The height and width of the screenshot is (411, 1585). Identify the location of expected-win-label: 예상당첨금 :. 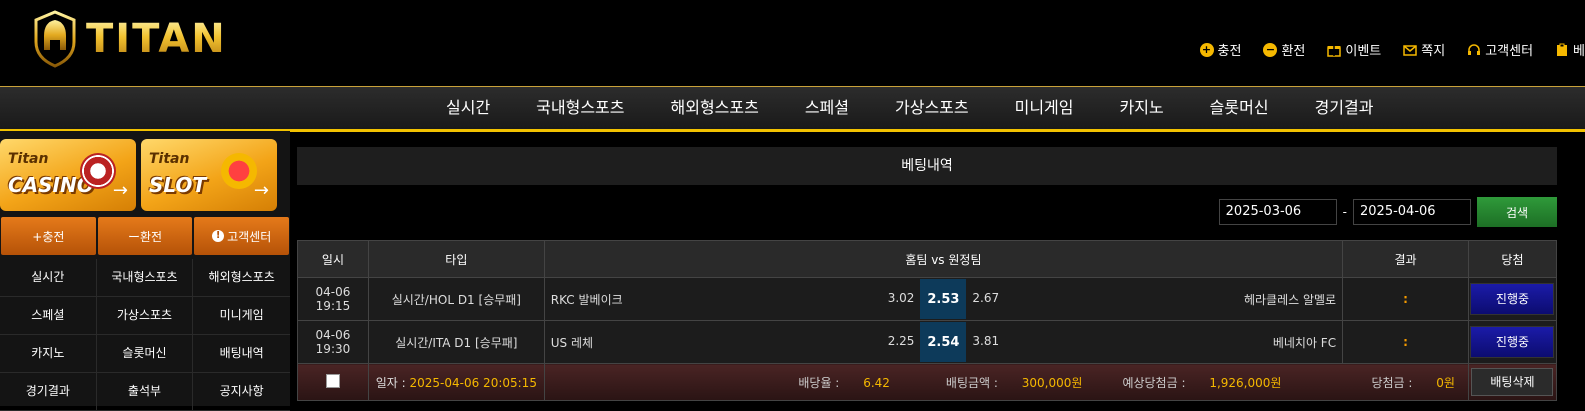
(1154, 382).